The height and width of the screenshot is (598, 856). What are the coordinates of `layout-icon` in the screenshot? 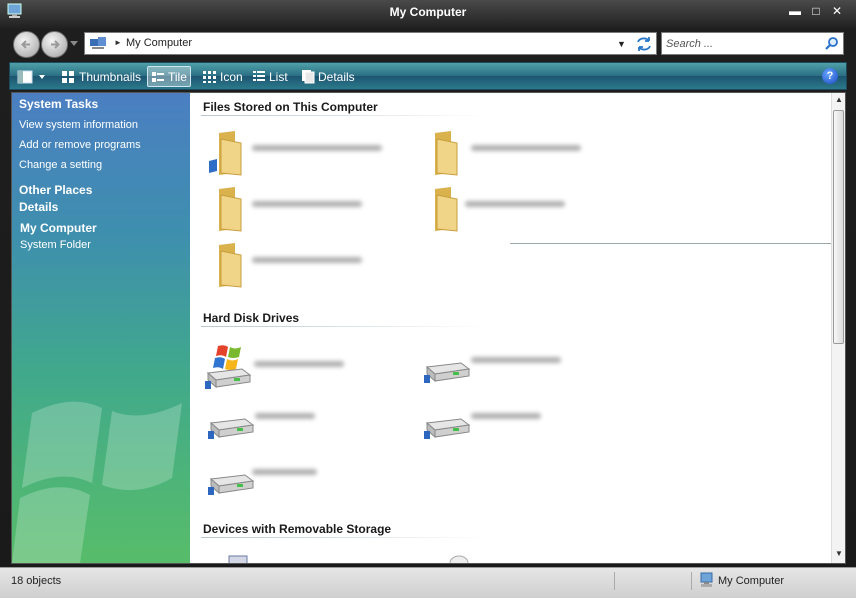 It's located at (25, 76).